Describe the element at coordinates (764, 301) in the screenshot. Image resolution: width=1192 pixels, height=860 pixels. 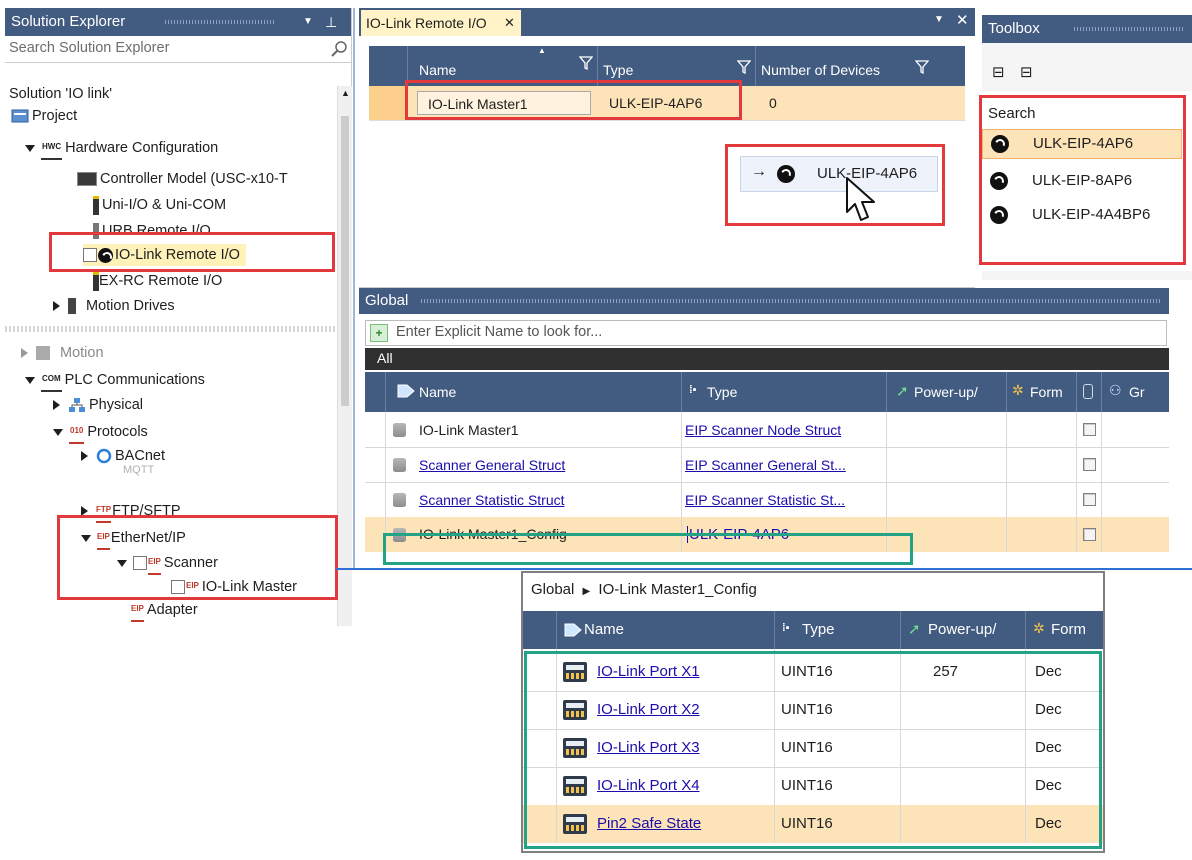
I see `global-title-bar: Global` at that location.